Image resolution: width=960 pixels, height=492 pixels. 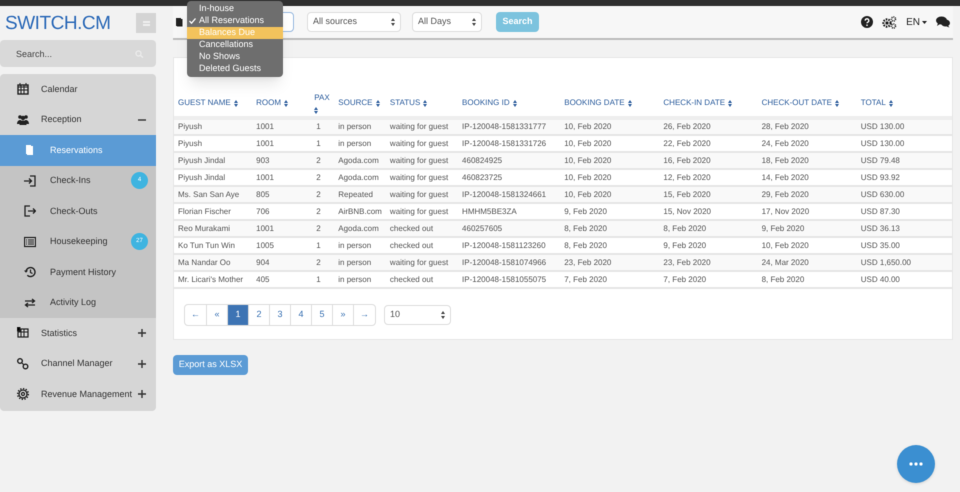 I want to click on gear-icon, so click(x=23, y=394).